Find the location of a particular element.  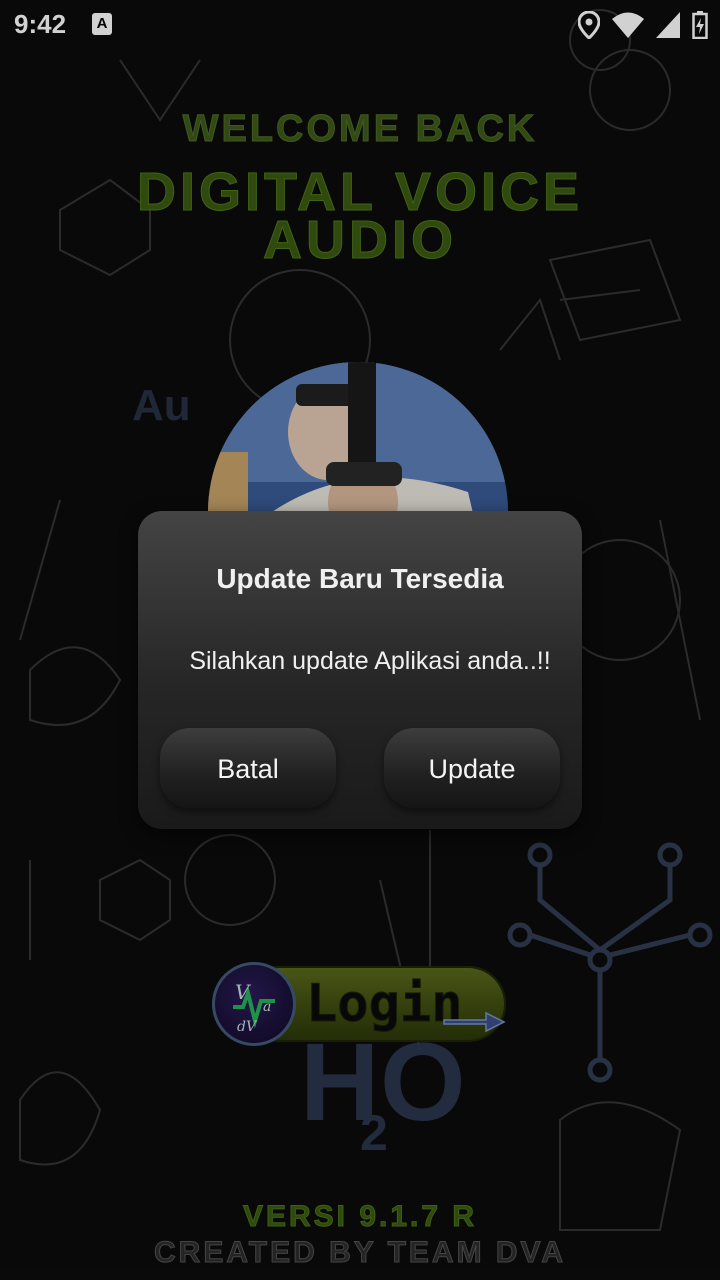

dialog-title: Update Baru Tersedia is located at coordinates (360, 578).